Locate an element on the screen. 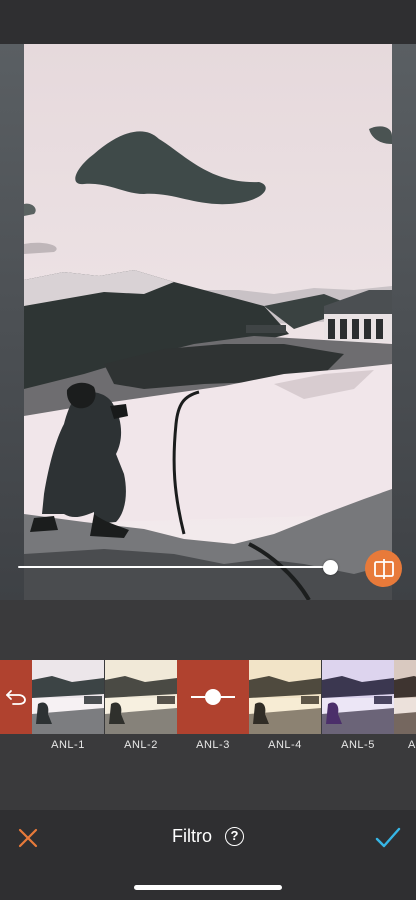  filter-label: ANL-2 is located at coordinates (141, 745).